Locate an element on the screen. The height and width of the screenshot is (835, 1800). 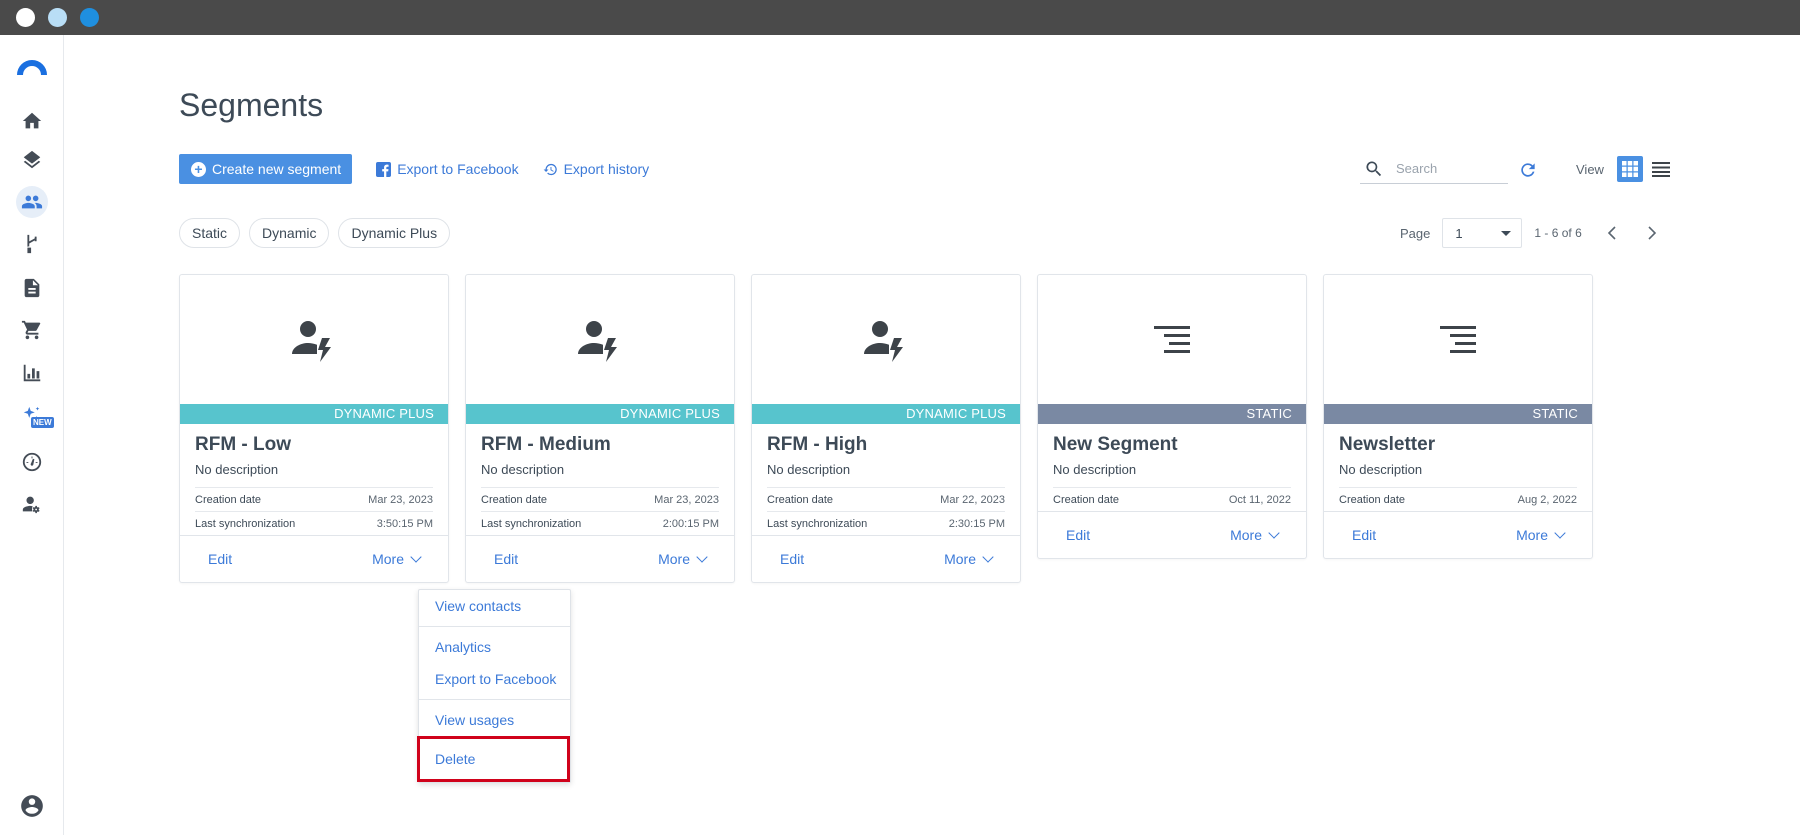
list-icon is located at coordinates (1661, 169).